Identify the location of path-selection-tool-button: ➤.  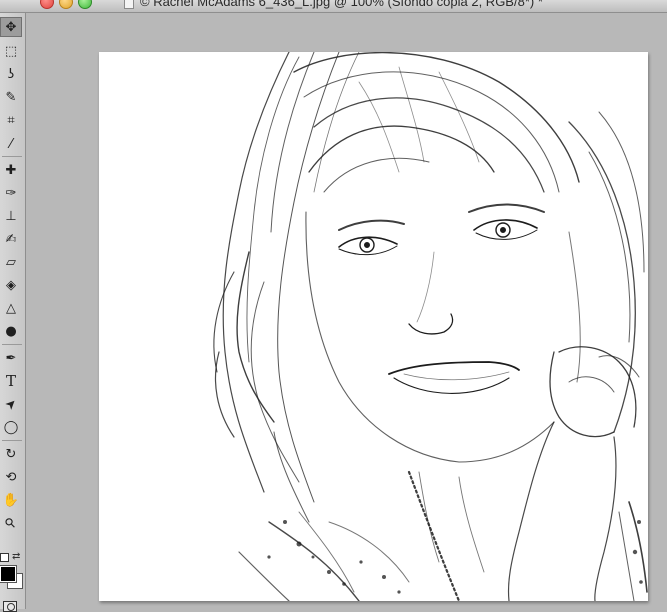
(11, 404).